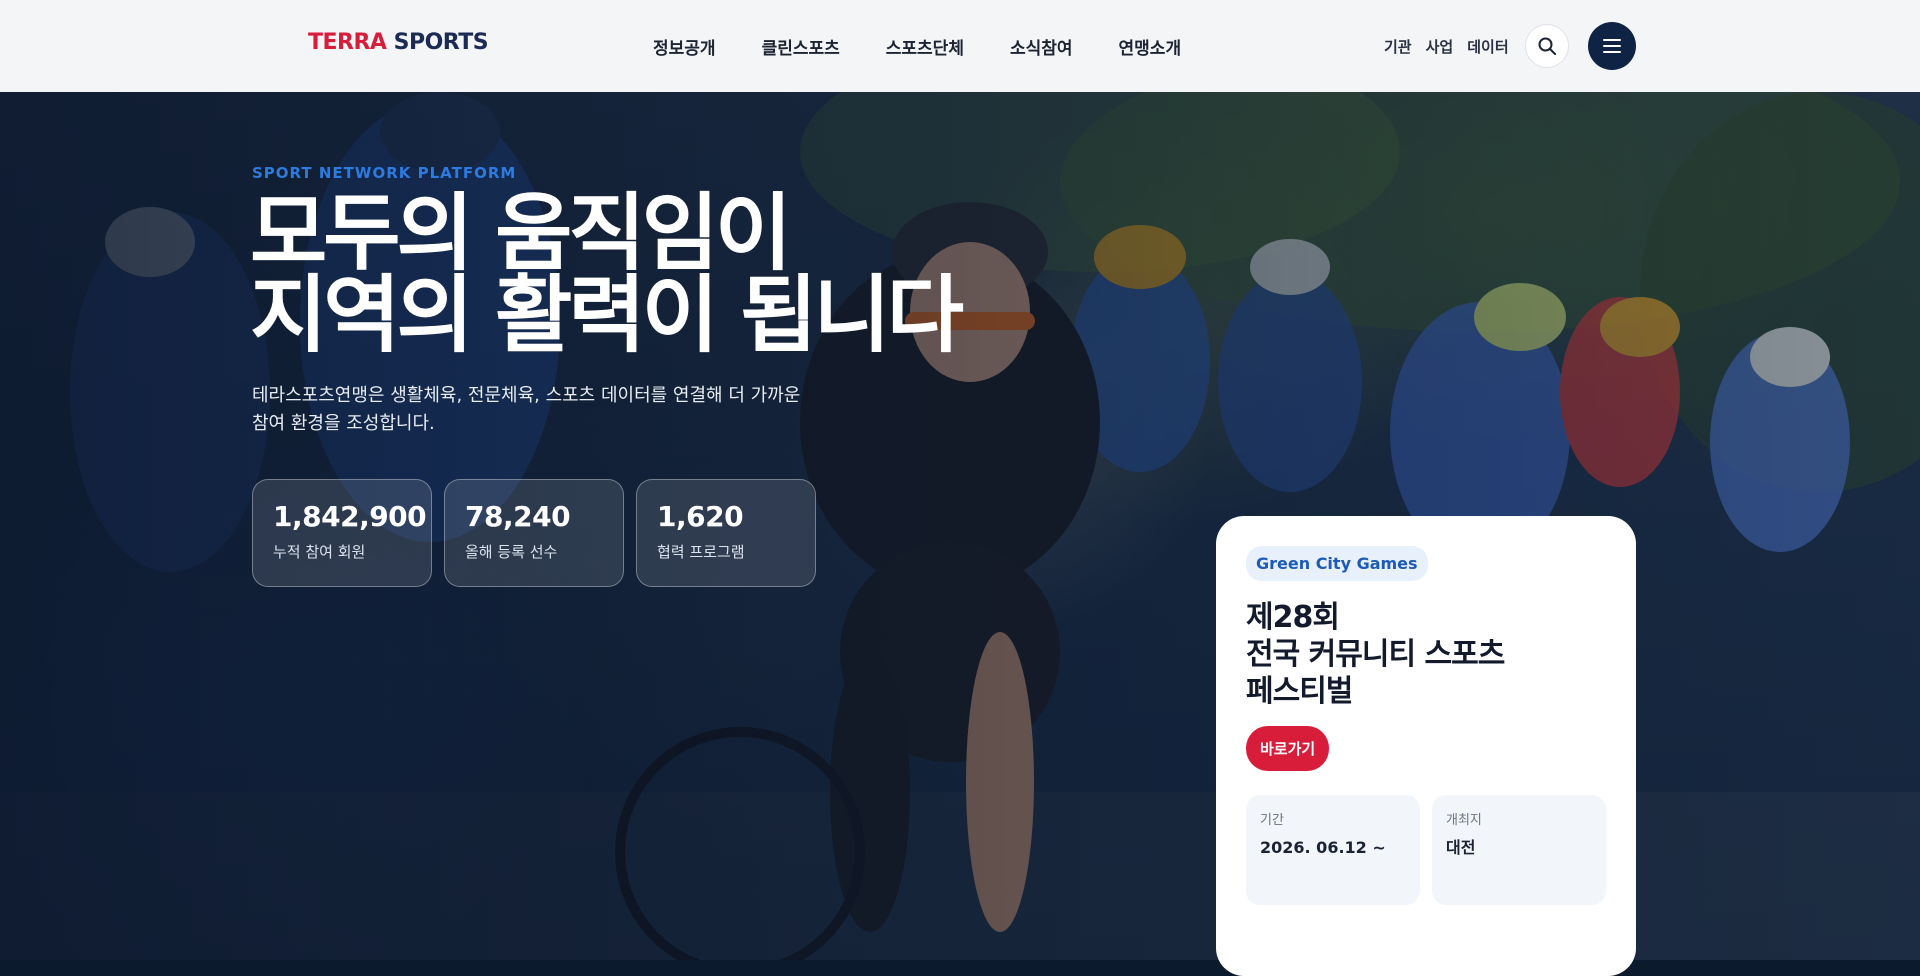  Describe the element at coordinates (1041, 46) in the screenshot. I see `nav-item-news: 소식참여` at that location.